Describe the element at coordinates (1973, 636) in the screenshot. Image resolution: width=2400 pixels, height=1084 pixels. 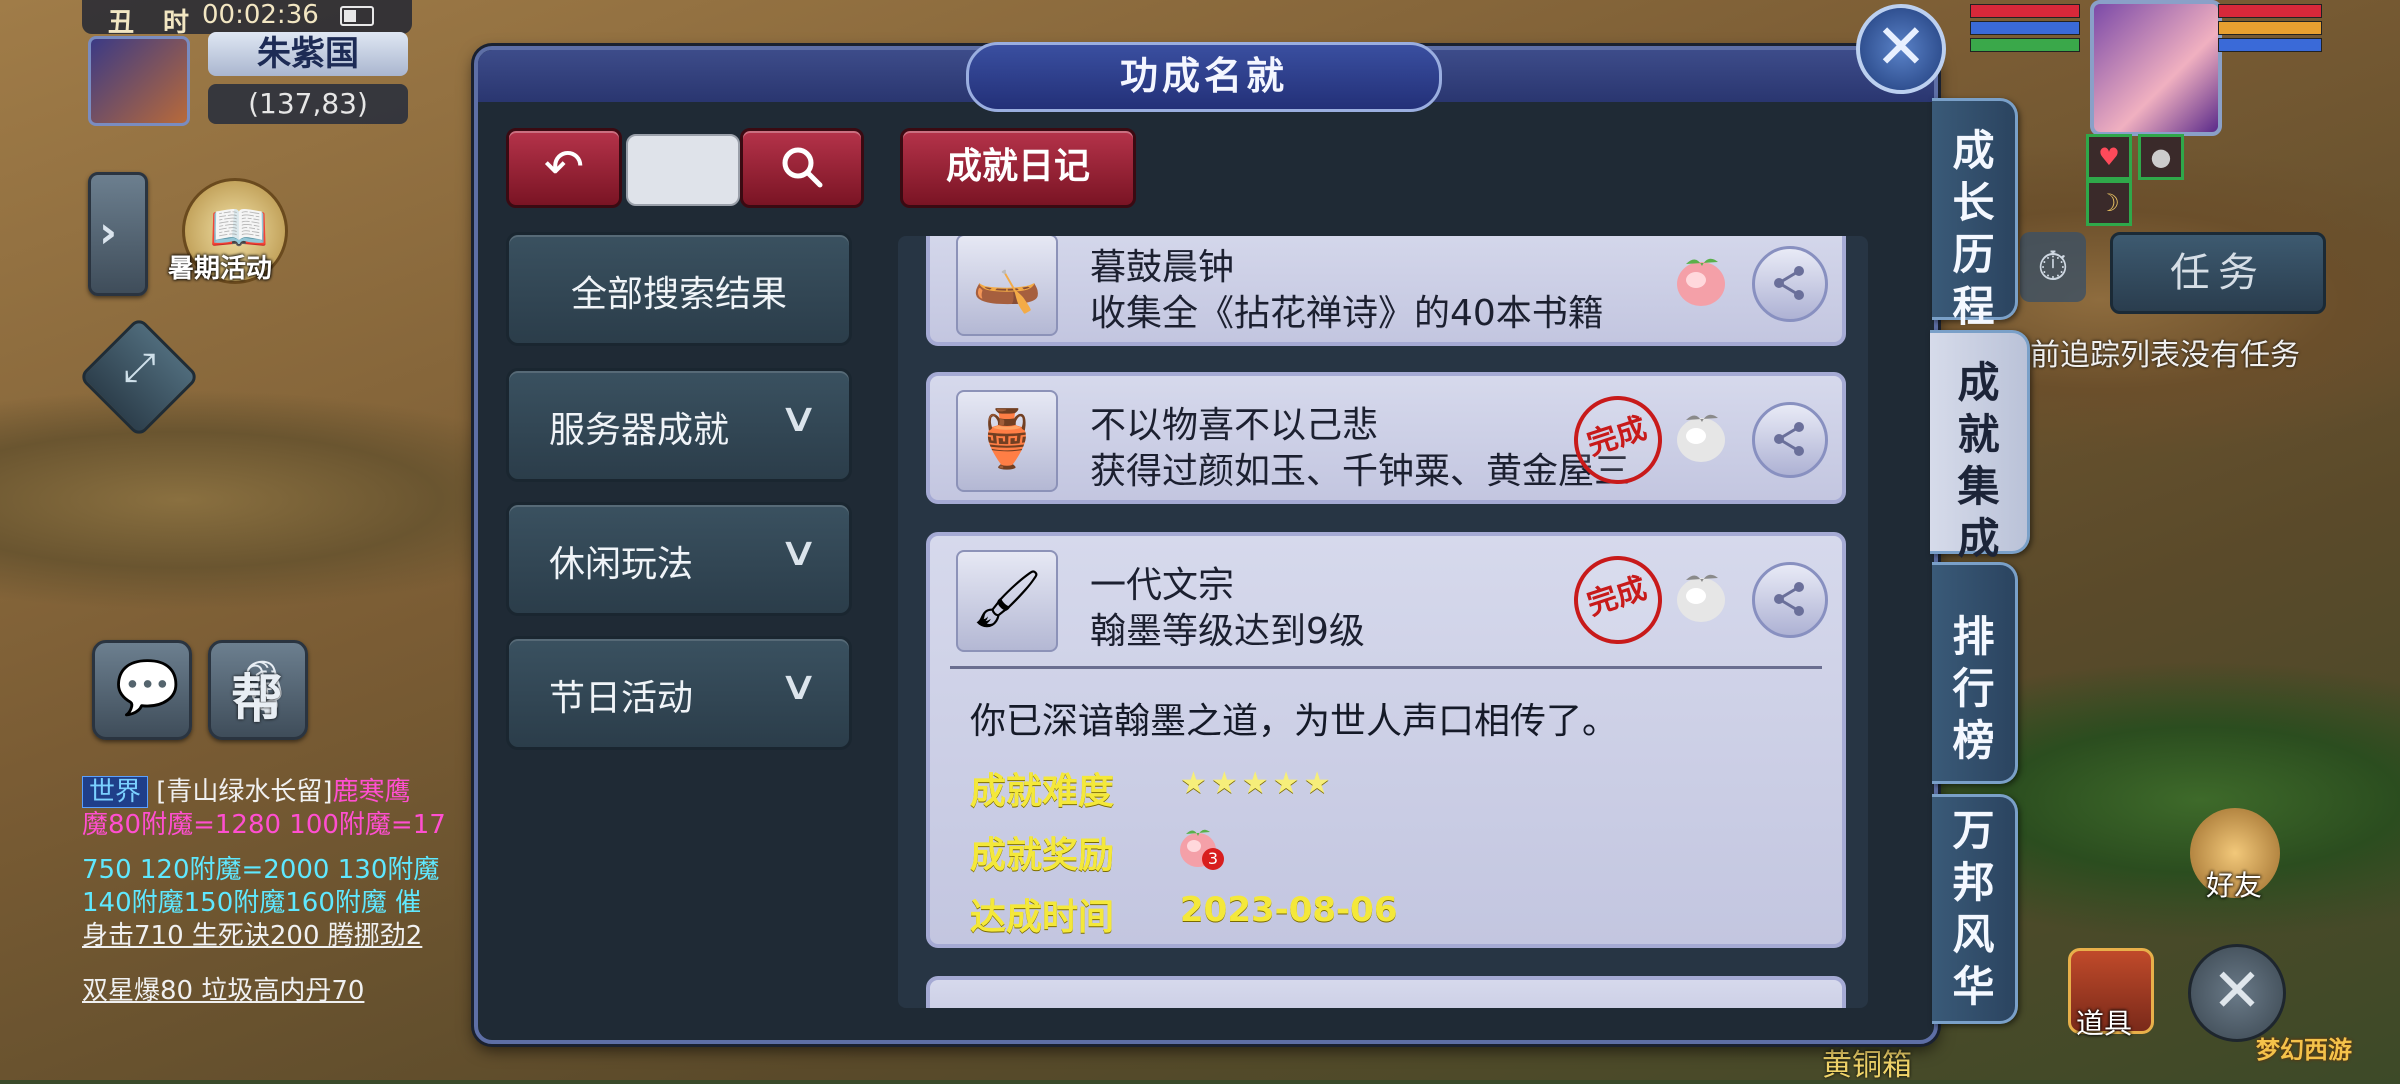
I see `tab-char: 排` at that location.